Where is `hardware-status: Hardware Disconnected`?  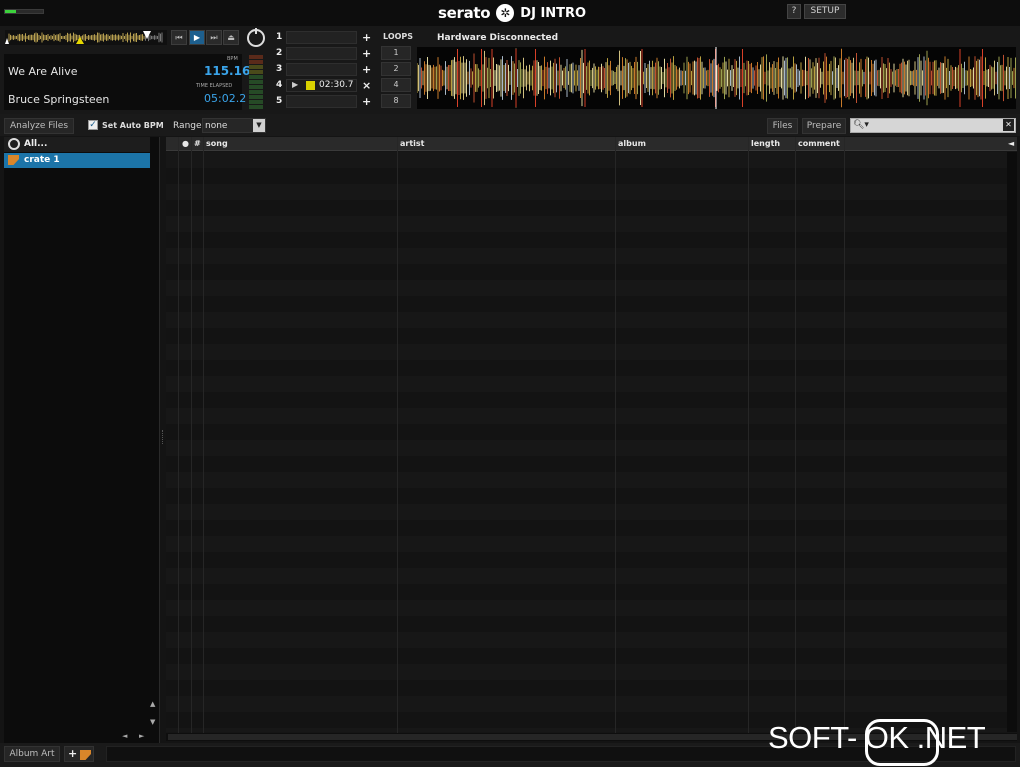
hardware-status: Hardware Disconnected is located at coordinates (498, 38).